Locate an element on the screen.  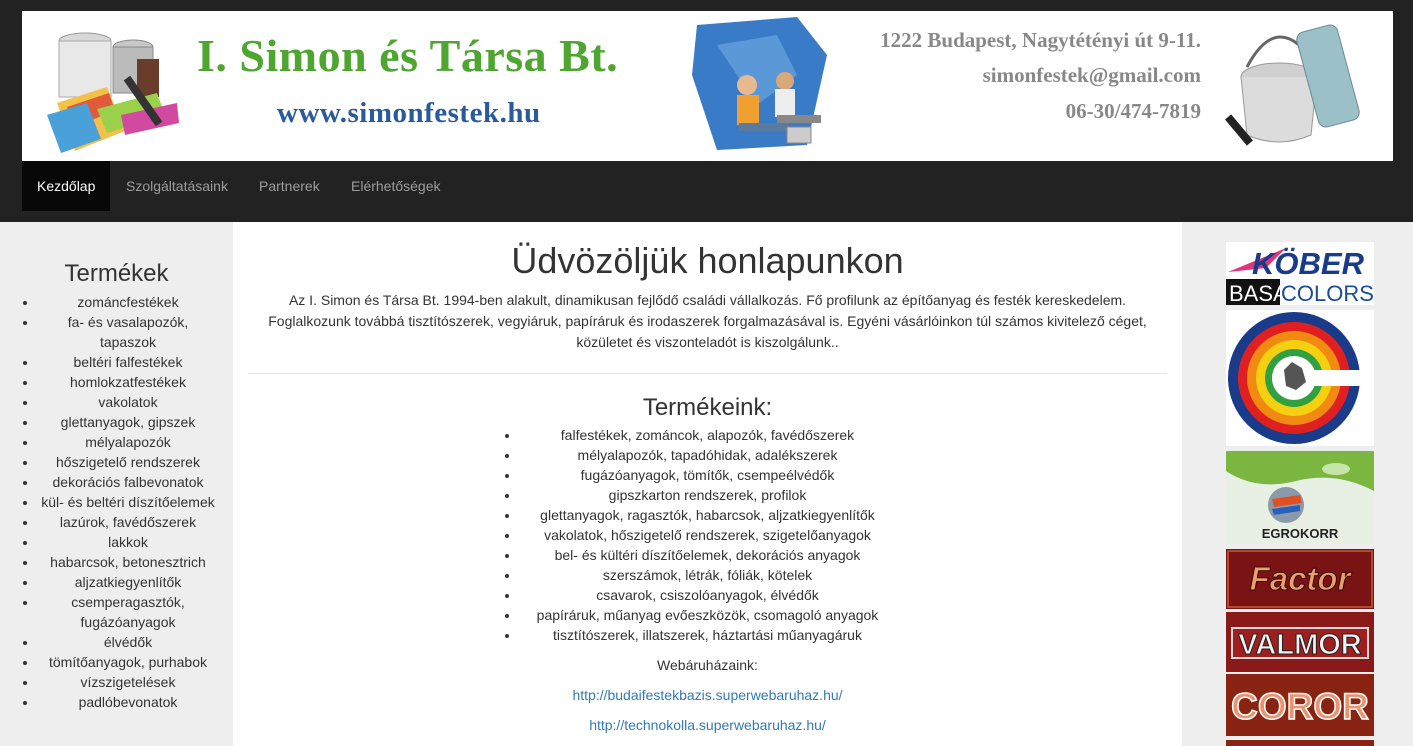
next-brand-logo is located at coordinates (1300, 743).